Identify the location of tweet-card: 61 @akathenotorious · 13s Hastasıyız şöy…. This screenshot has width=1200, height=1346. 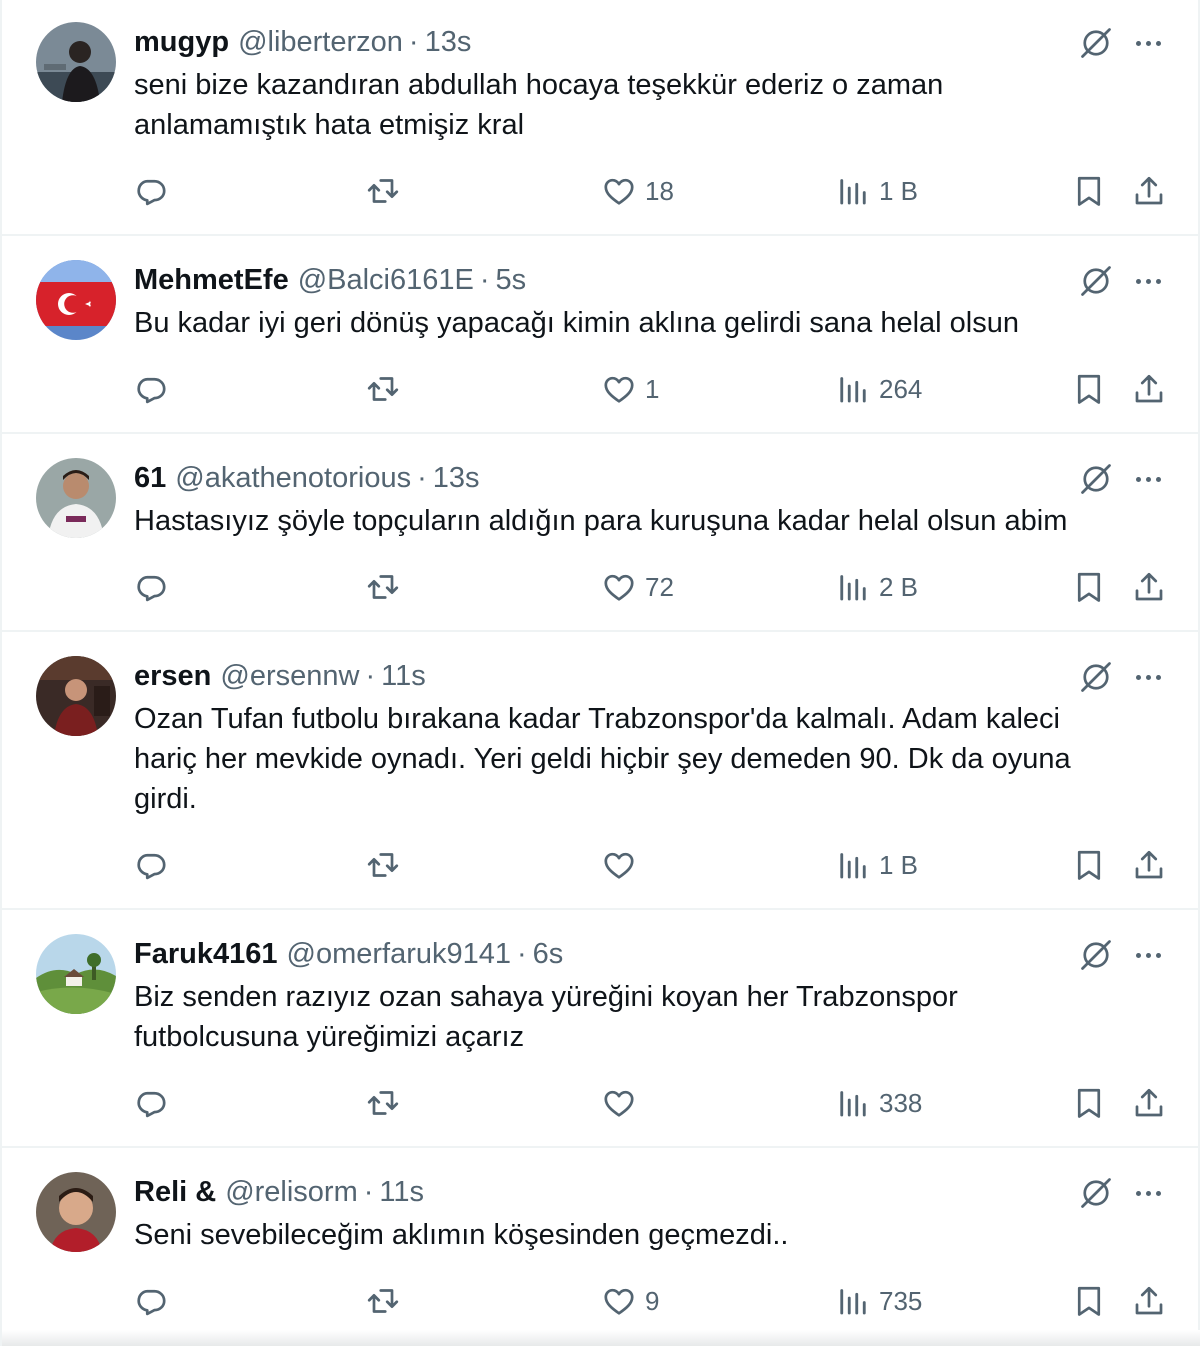
(601, 533).